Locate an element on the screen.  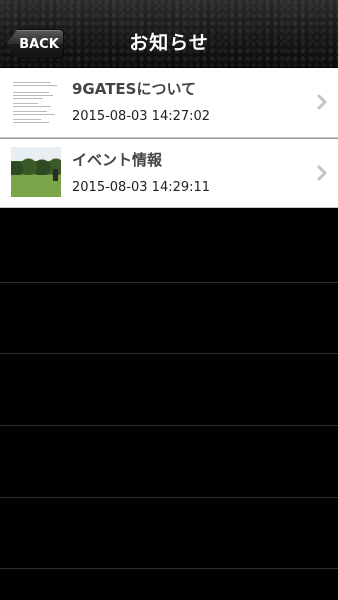
list-item-title: 9GATESについて is located at coordinates (134, 89).